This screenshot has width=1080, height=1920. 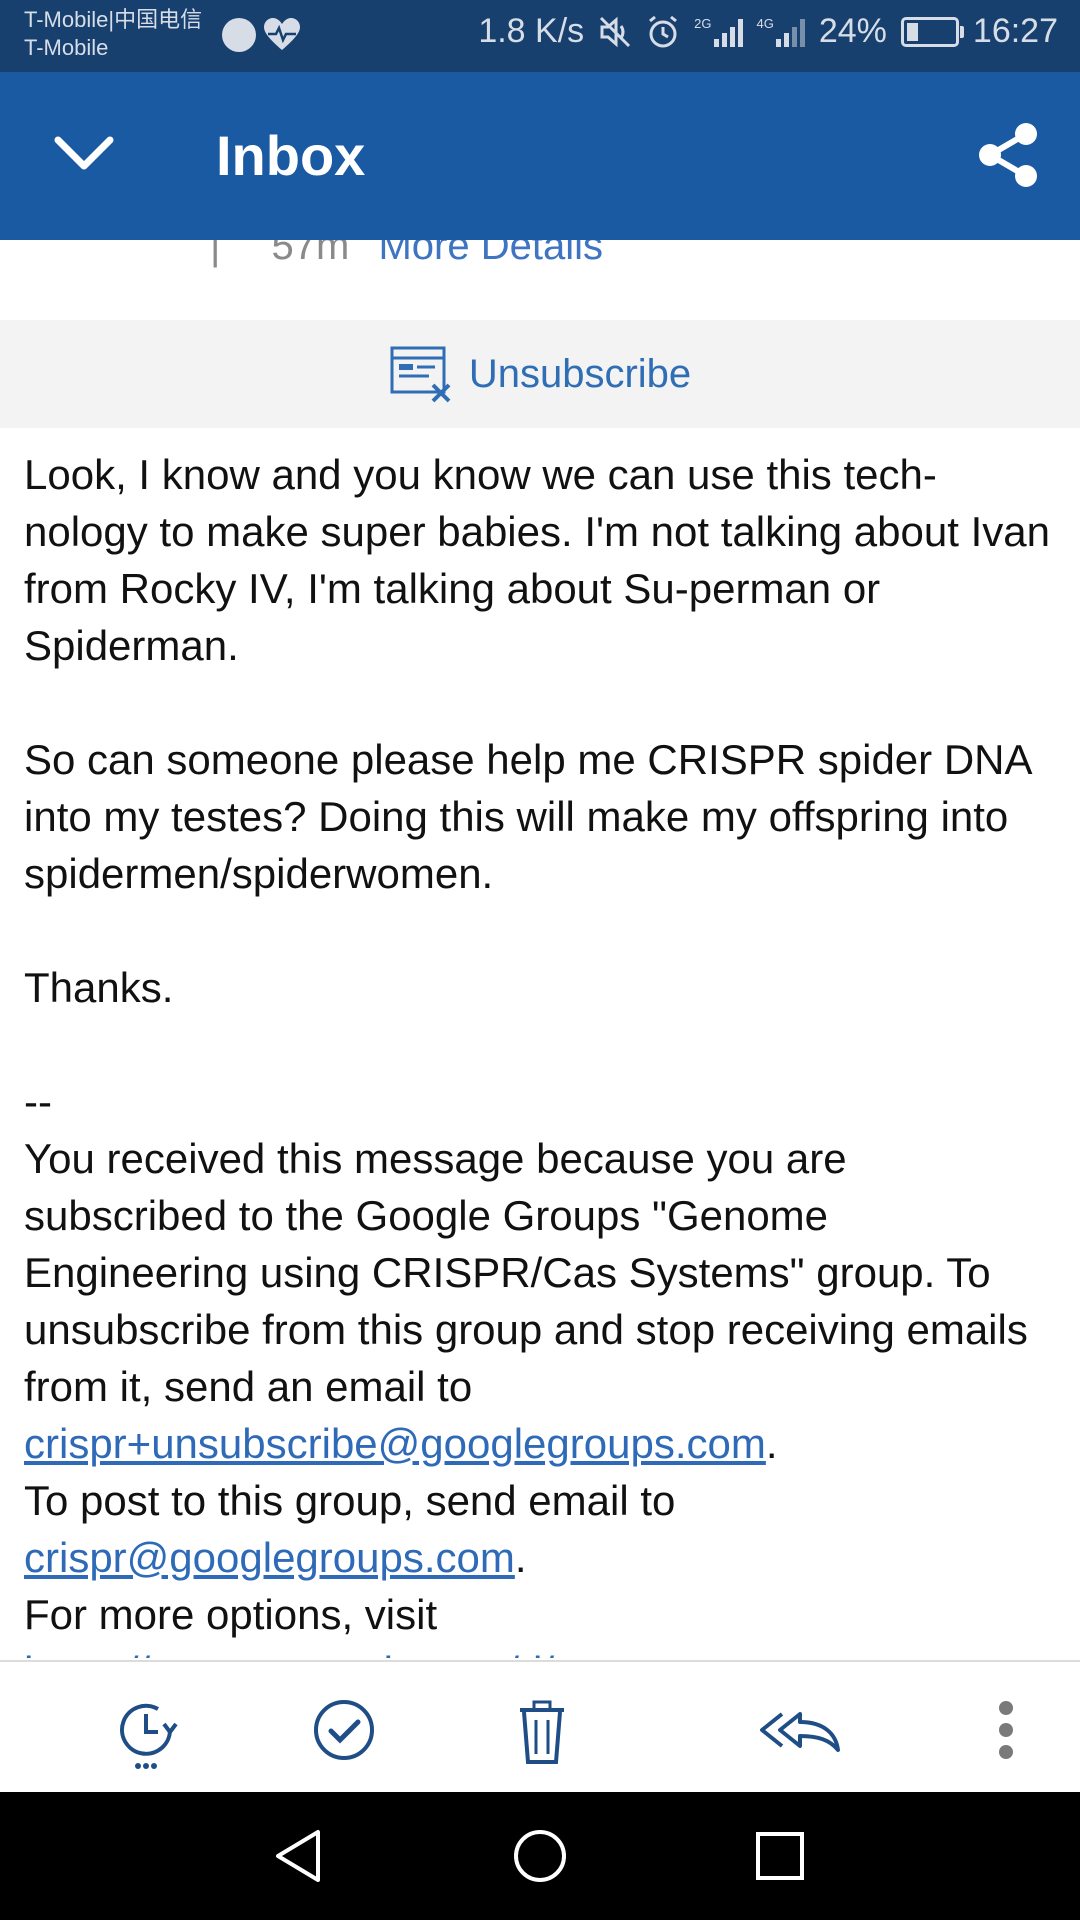 I want to click on unsubscribe-bar: Unsubscribe, so click(x=540, y=374).